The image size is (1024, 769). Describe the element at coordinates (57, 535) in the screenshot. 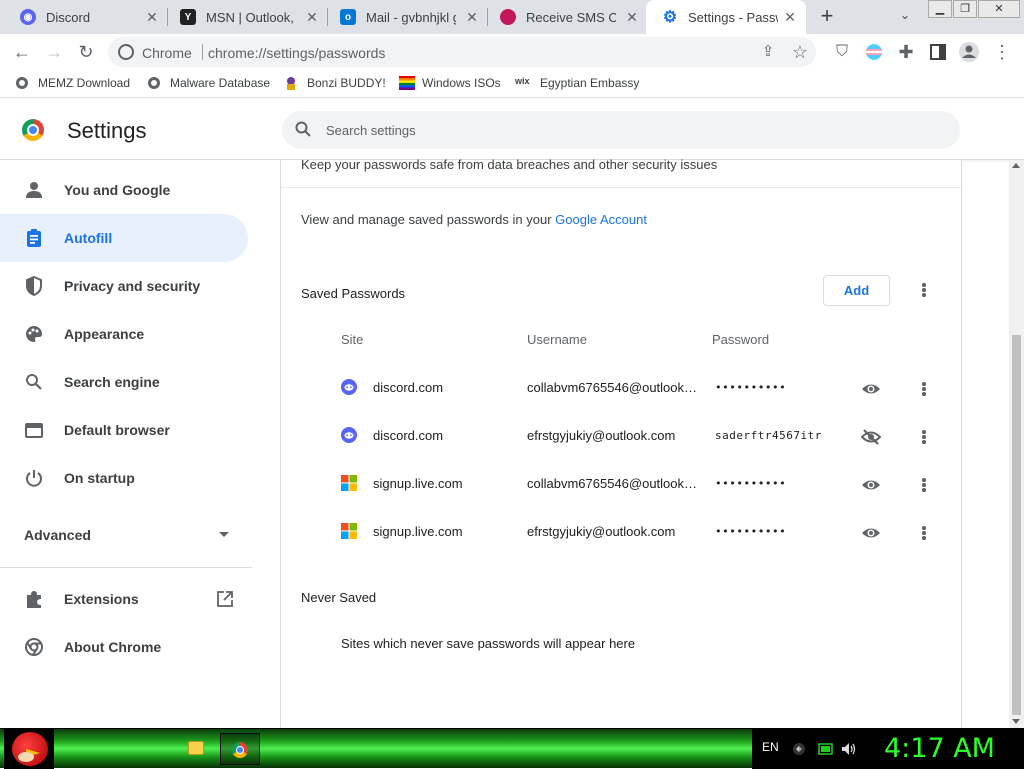

I see `sidebar-advanced-toggle: Advanced` at that location.